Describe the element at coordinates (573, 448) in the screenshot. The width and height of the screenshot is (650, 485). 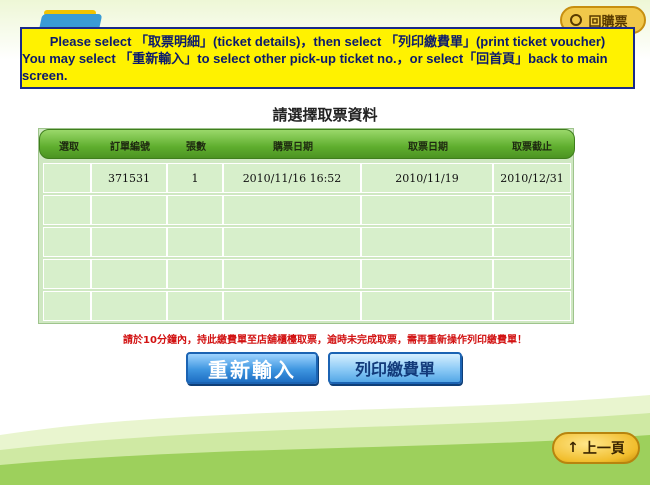
I see `arrow-up-icon: ↑` at that location.